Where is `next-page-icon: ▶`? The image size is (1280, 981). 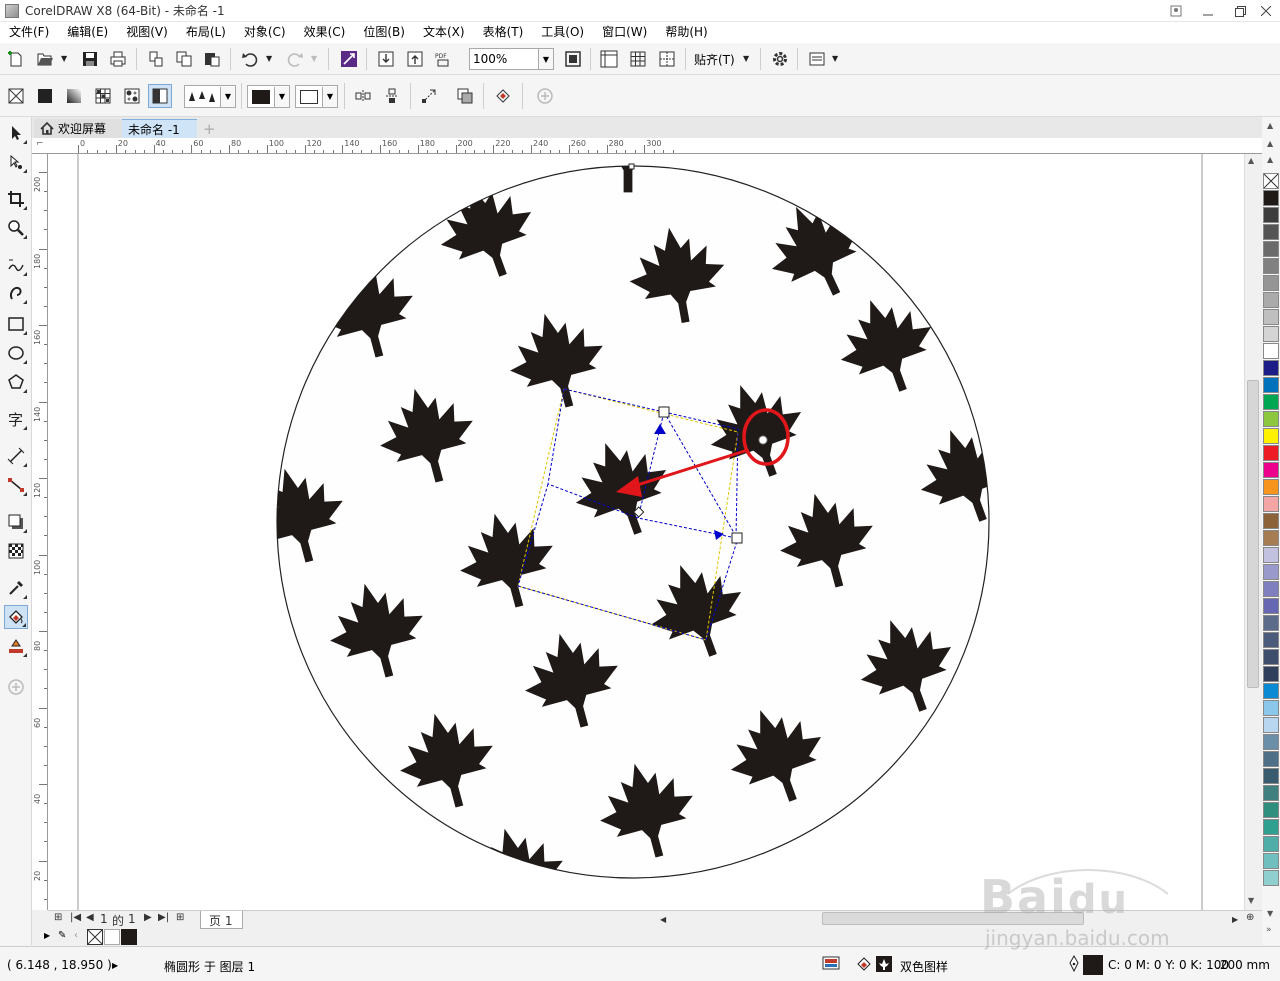 next-page-icon: ▶ is located at coordinates (148, 917).